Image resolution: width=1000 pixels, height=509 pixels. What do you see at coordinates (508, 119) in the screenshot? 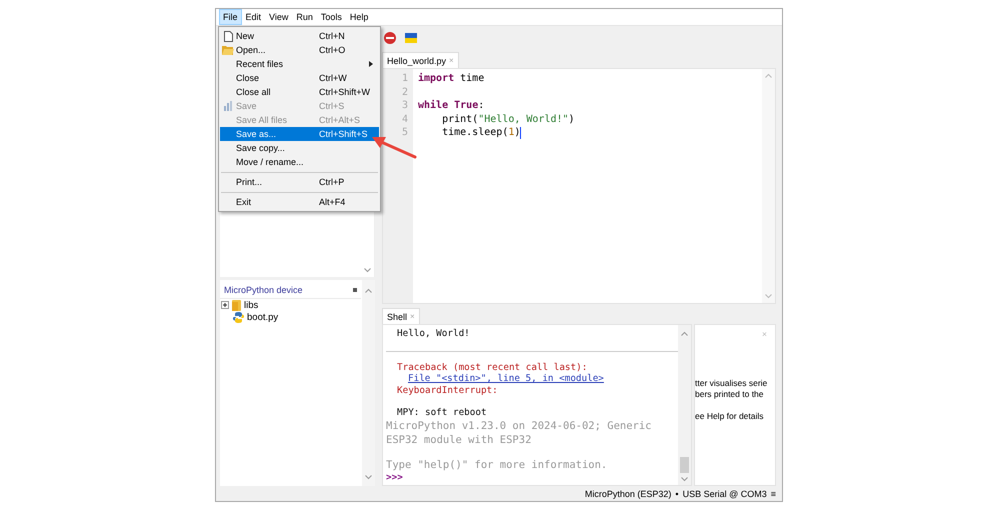
I see `code-line: print("Hello, World!")` at bounding box center [508, 119].